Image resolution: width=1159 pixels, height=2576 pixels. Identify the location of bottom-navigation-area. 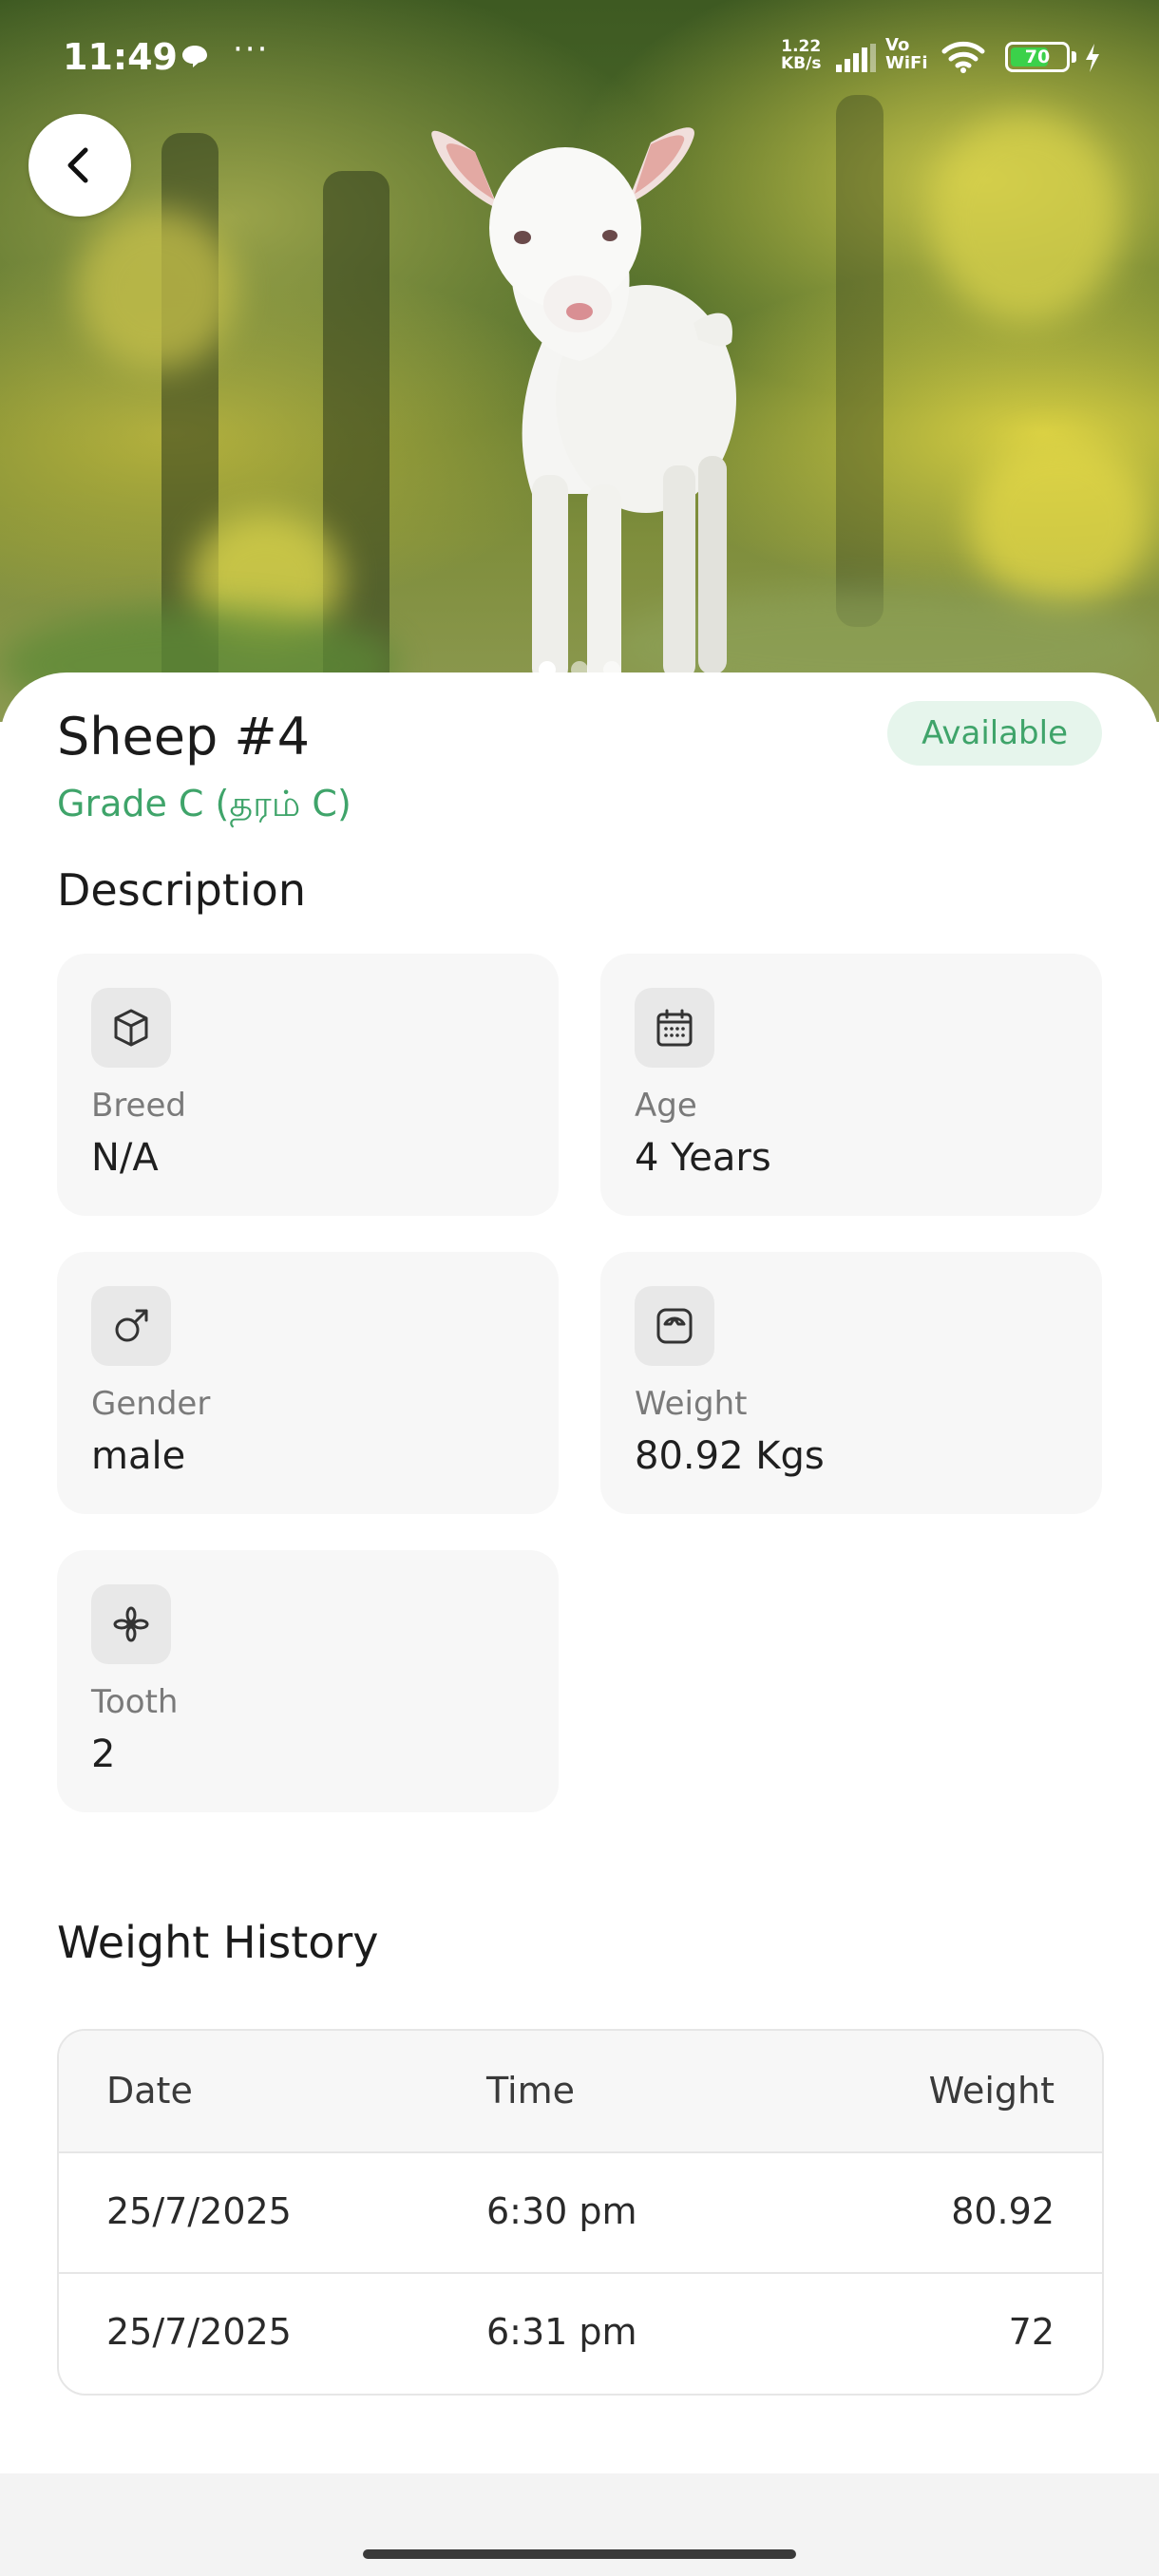
(579, 2524).